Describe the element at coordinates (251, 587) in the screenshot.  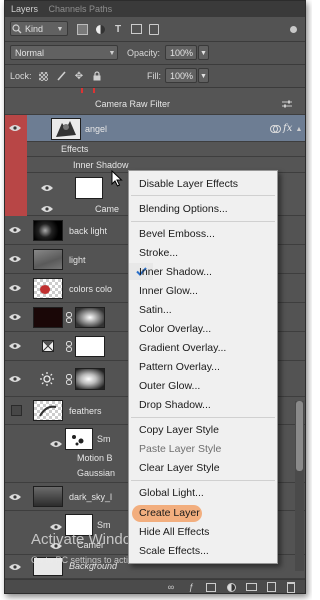
I see `new-group-icon` at that location.